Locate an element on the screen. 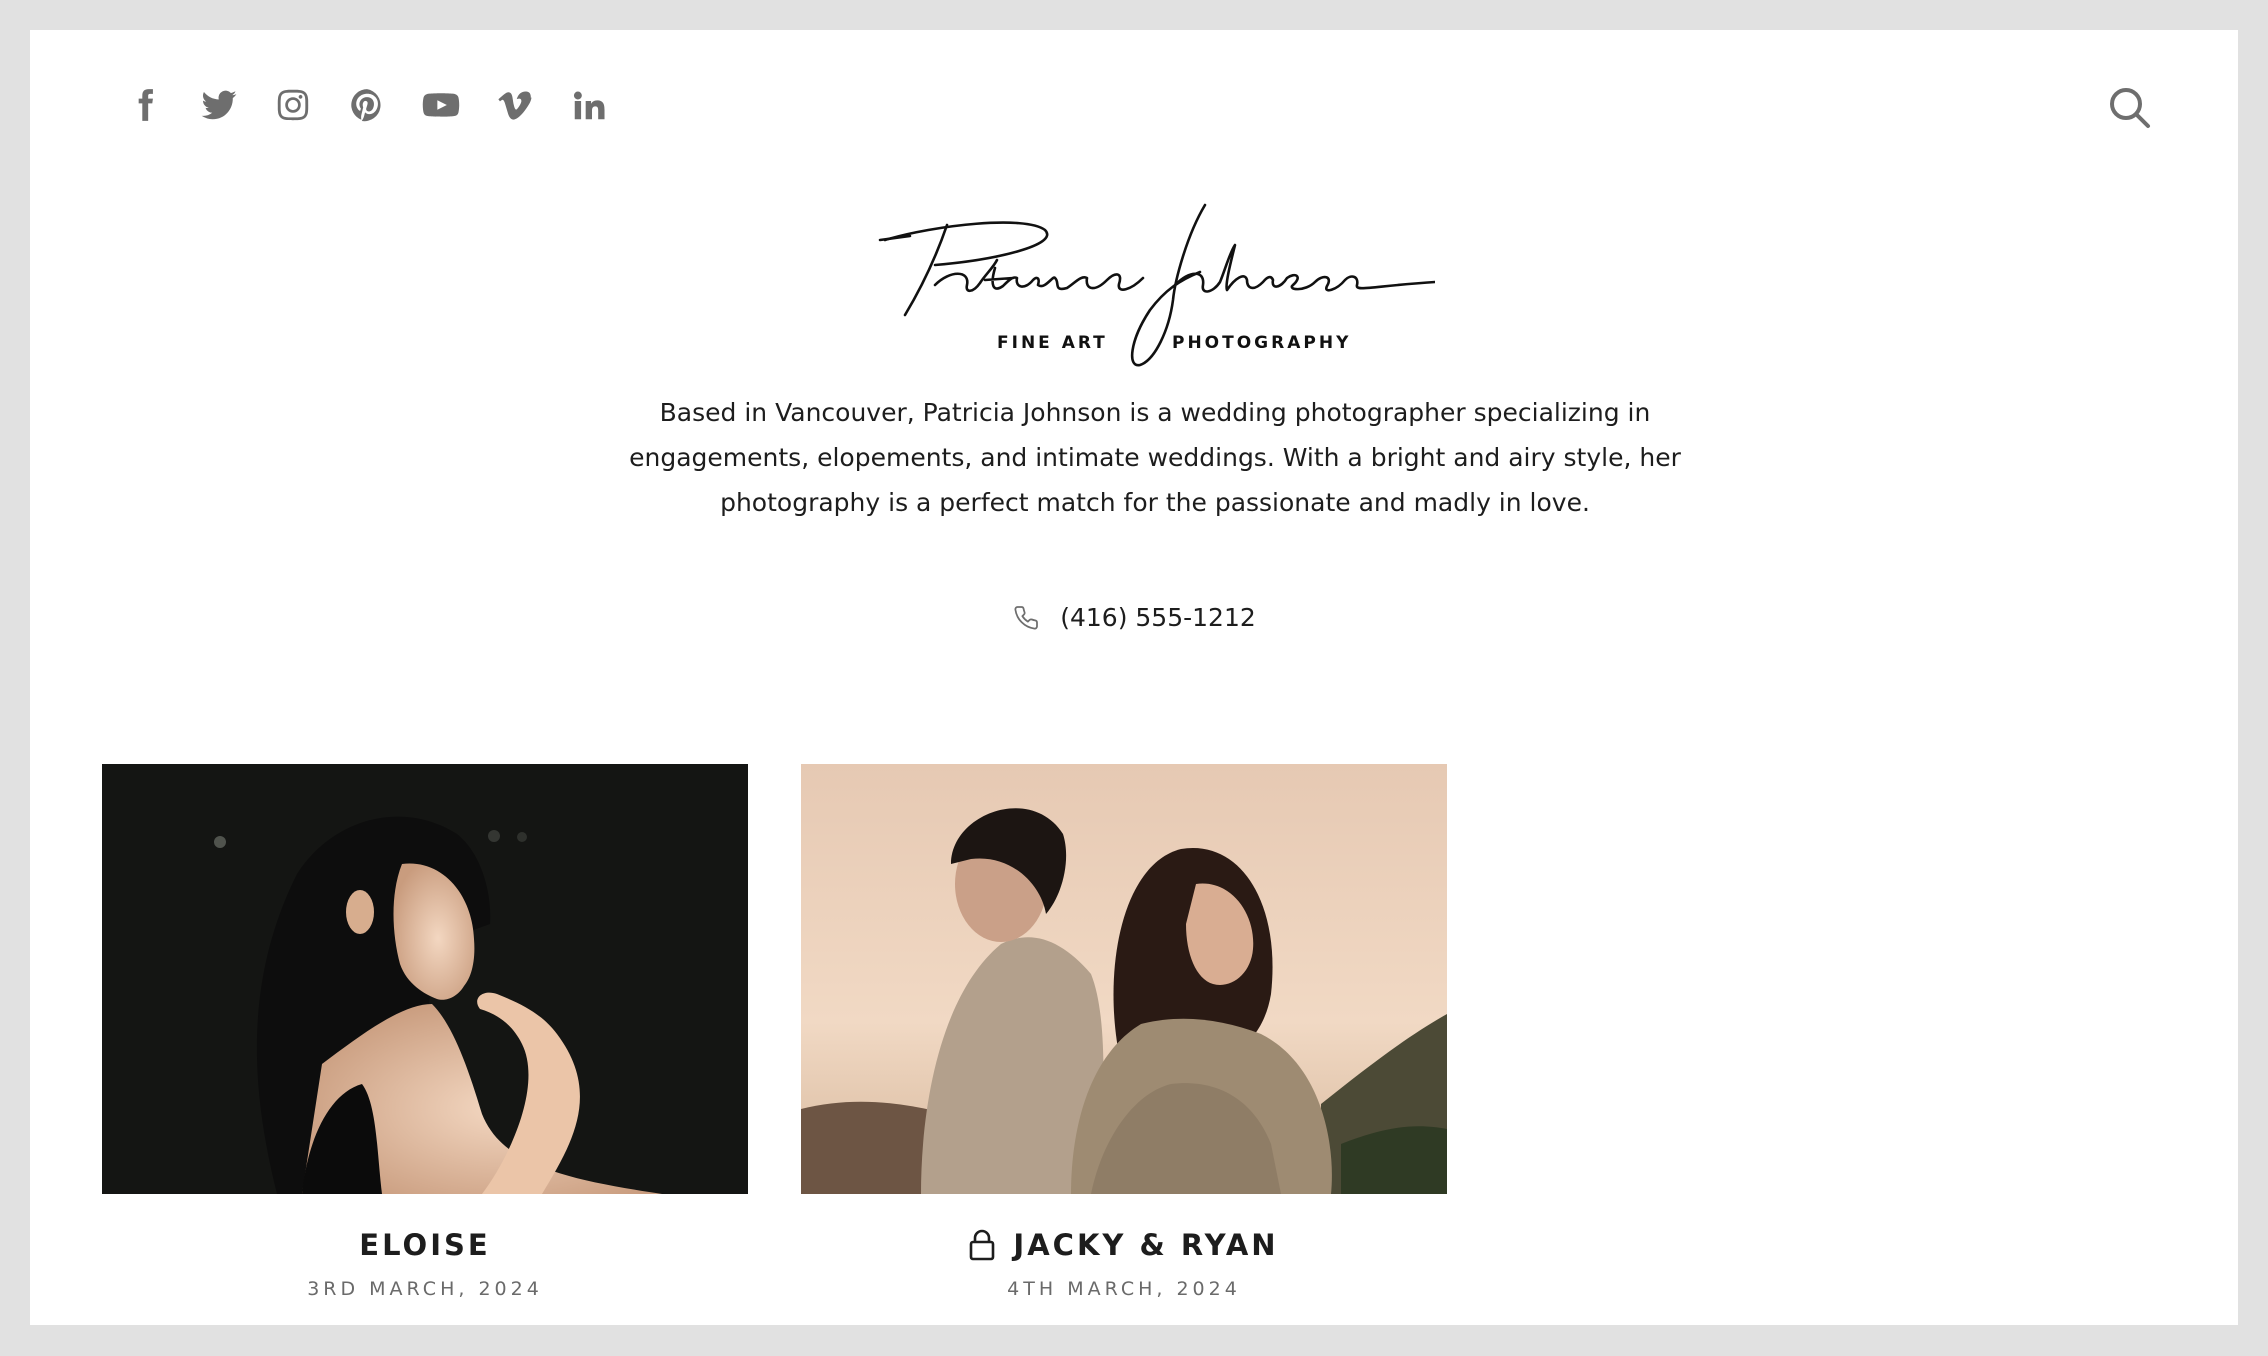 Image resolution: width=2268 pixels, height=1356 pixels. site-logo: FINE ART PHOTOGRAPHY is located at coordinates (1156, 282).